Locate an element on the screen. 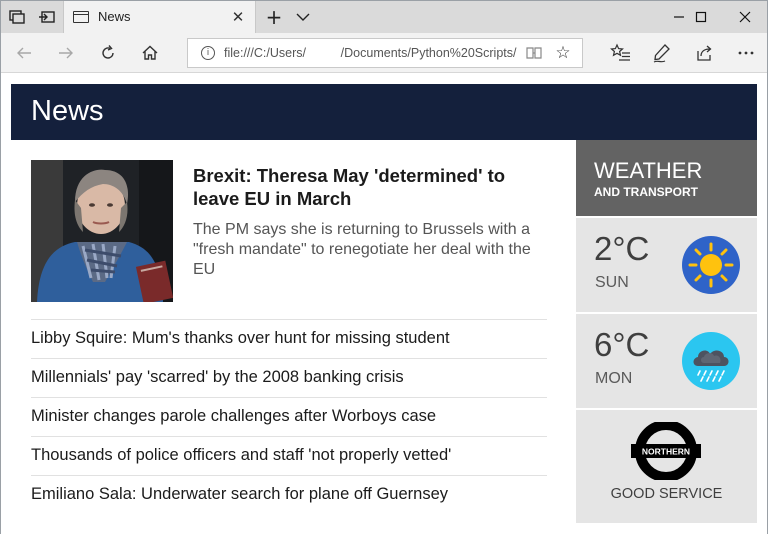 This screenshot has width=768, height=534. underground-roundel-icon: NORTHERN is located at coordinates (666, 451).